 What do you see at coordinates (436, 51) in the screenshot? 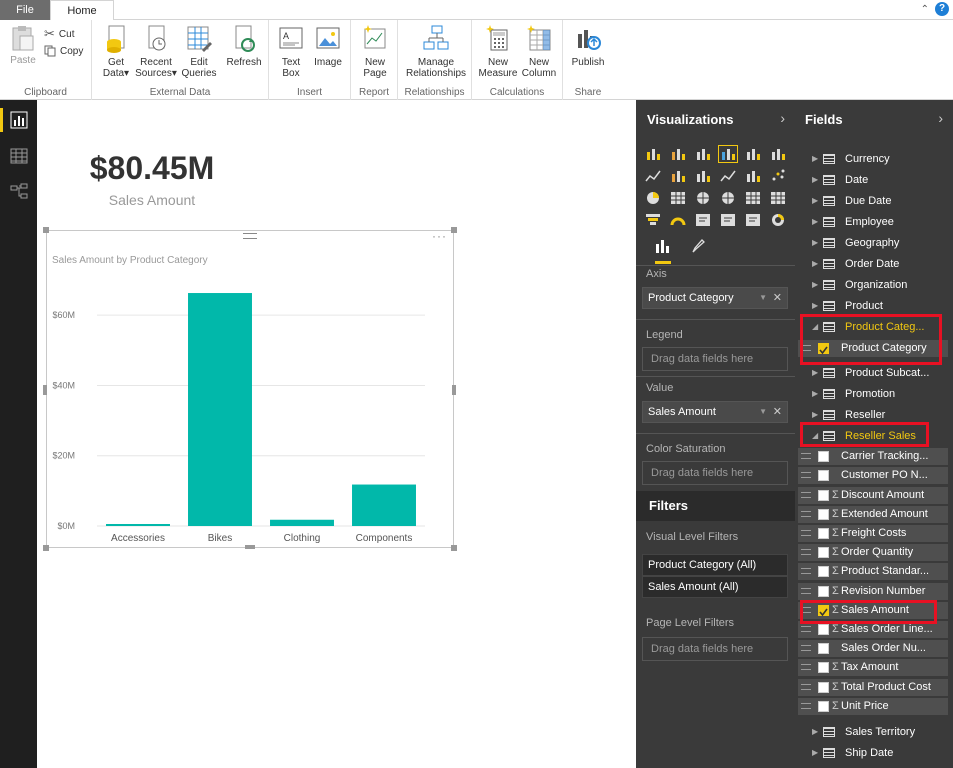
I see `manage-relationships-button: Manage Relationships` at bounding box center [436, 51].